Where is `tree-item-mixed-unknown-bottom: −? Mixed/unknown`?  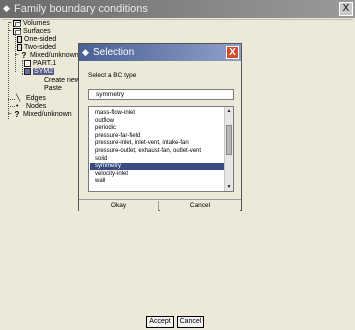 tree-item-mixed-unknown-bottom: −? Mixed/unknown is located at coordinates (38, 114).